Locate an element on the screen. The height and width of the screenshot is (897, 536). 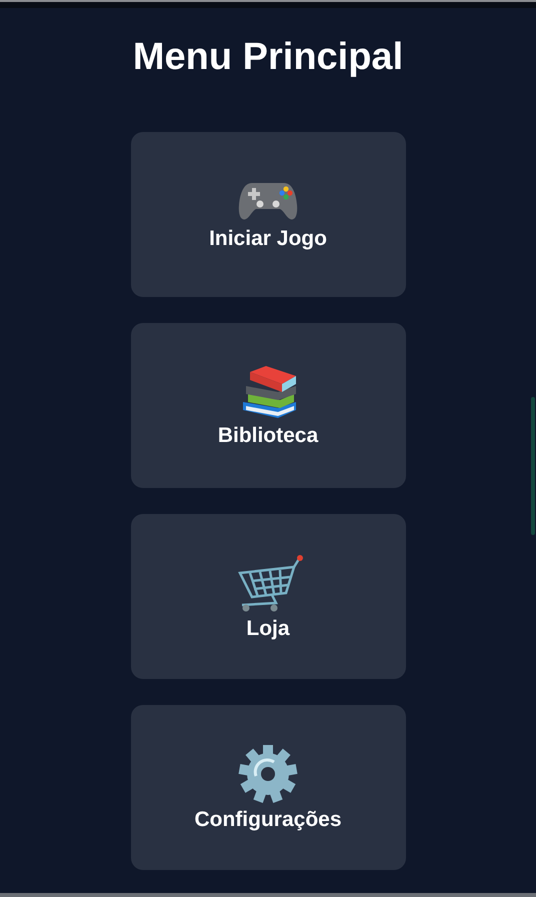
menu-card: Biblioteca is located at coordinates (268, 405).